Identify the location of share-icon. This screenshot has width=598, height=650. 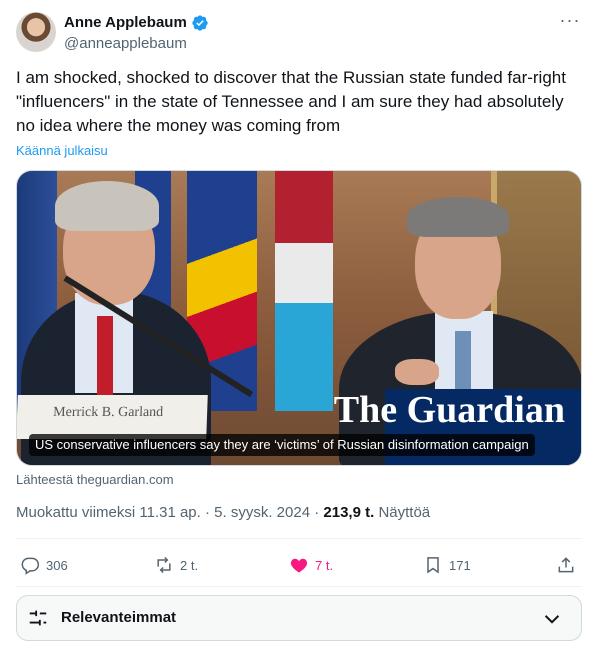
(566, 565).